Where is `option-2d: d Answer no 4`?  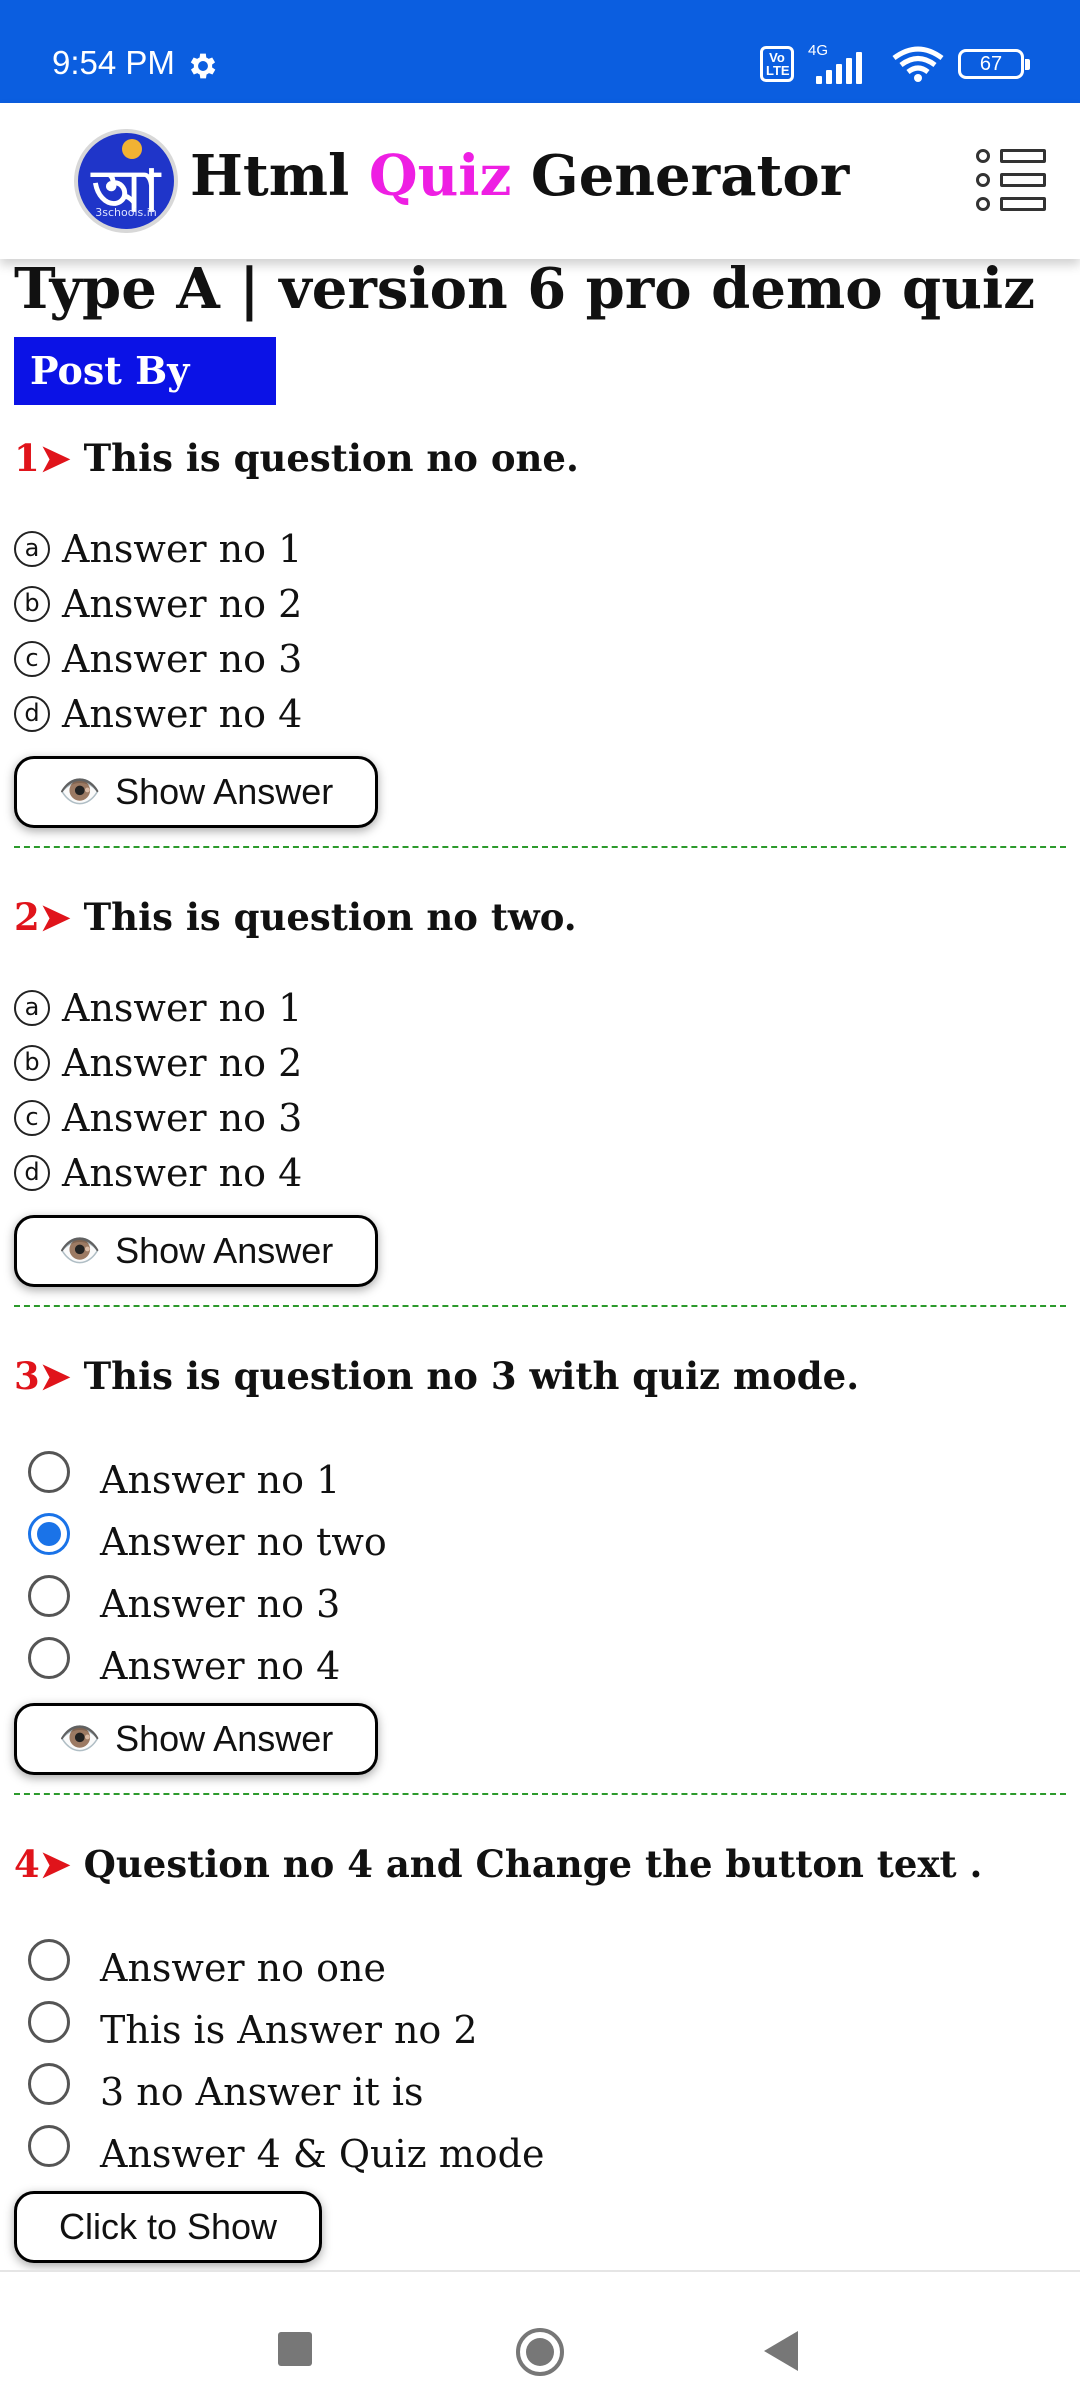 option-2d: d Answer no 4 is located at coordinates (158, 1173).